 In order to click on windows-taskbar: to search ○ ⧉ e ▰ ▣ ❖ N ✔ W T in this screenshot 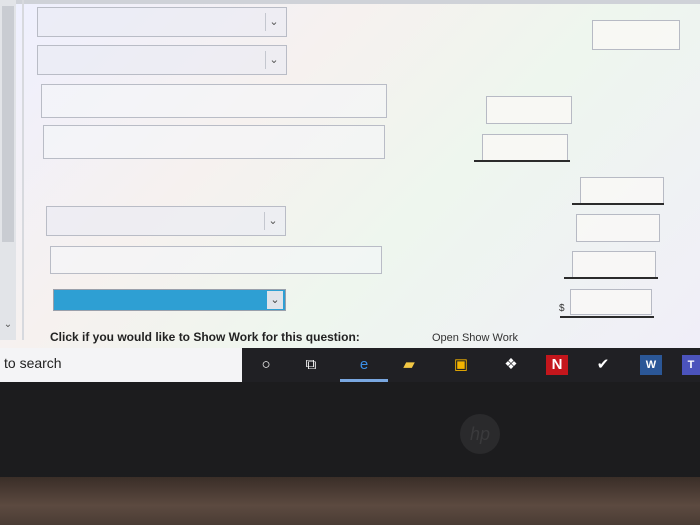, I will do `click(350, 365)`.